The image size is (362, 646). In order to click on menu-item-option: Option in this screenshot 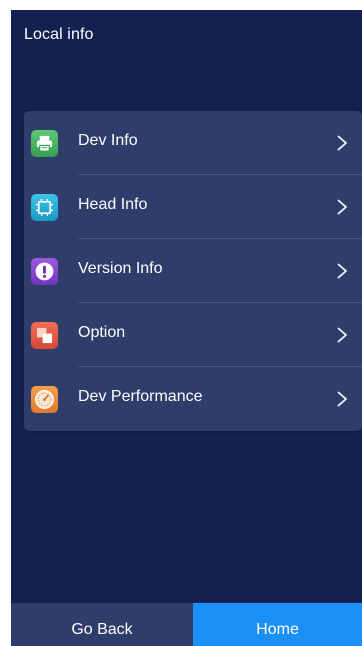, I will do `click(193, 335)`.